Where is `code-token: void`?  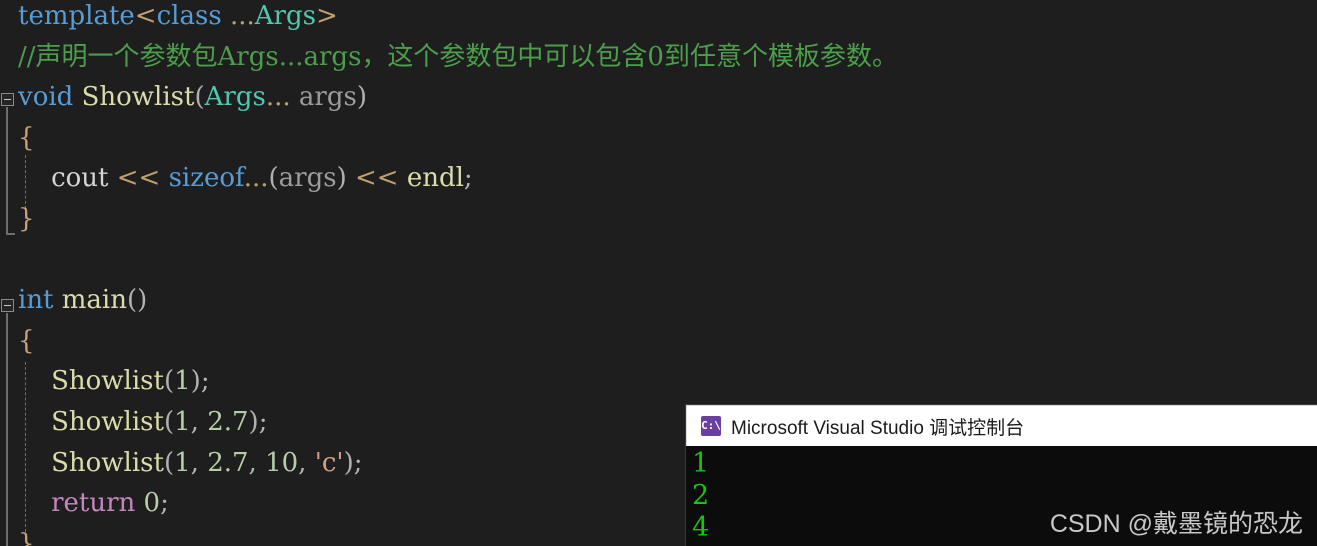
code-token: void is located at coordinates (46, 97).